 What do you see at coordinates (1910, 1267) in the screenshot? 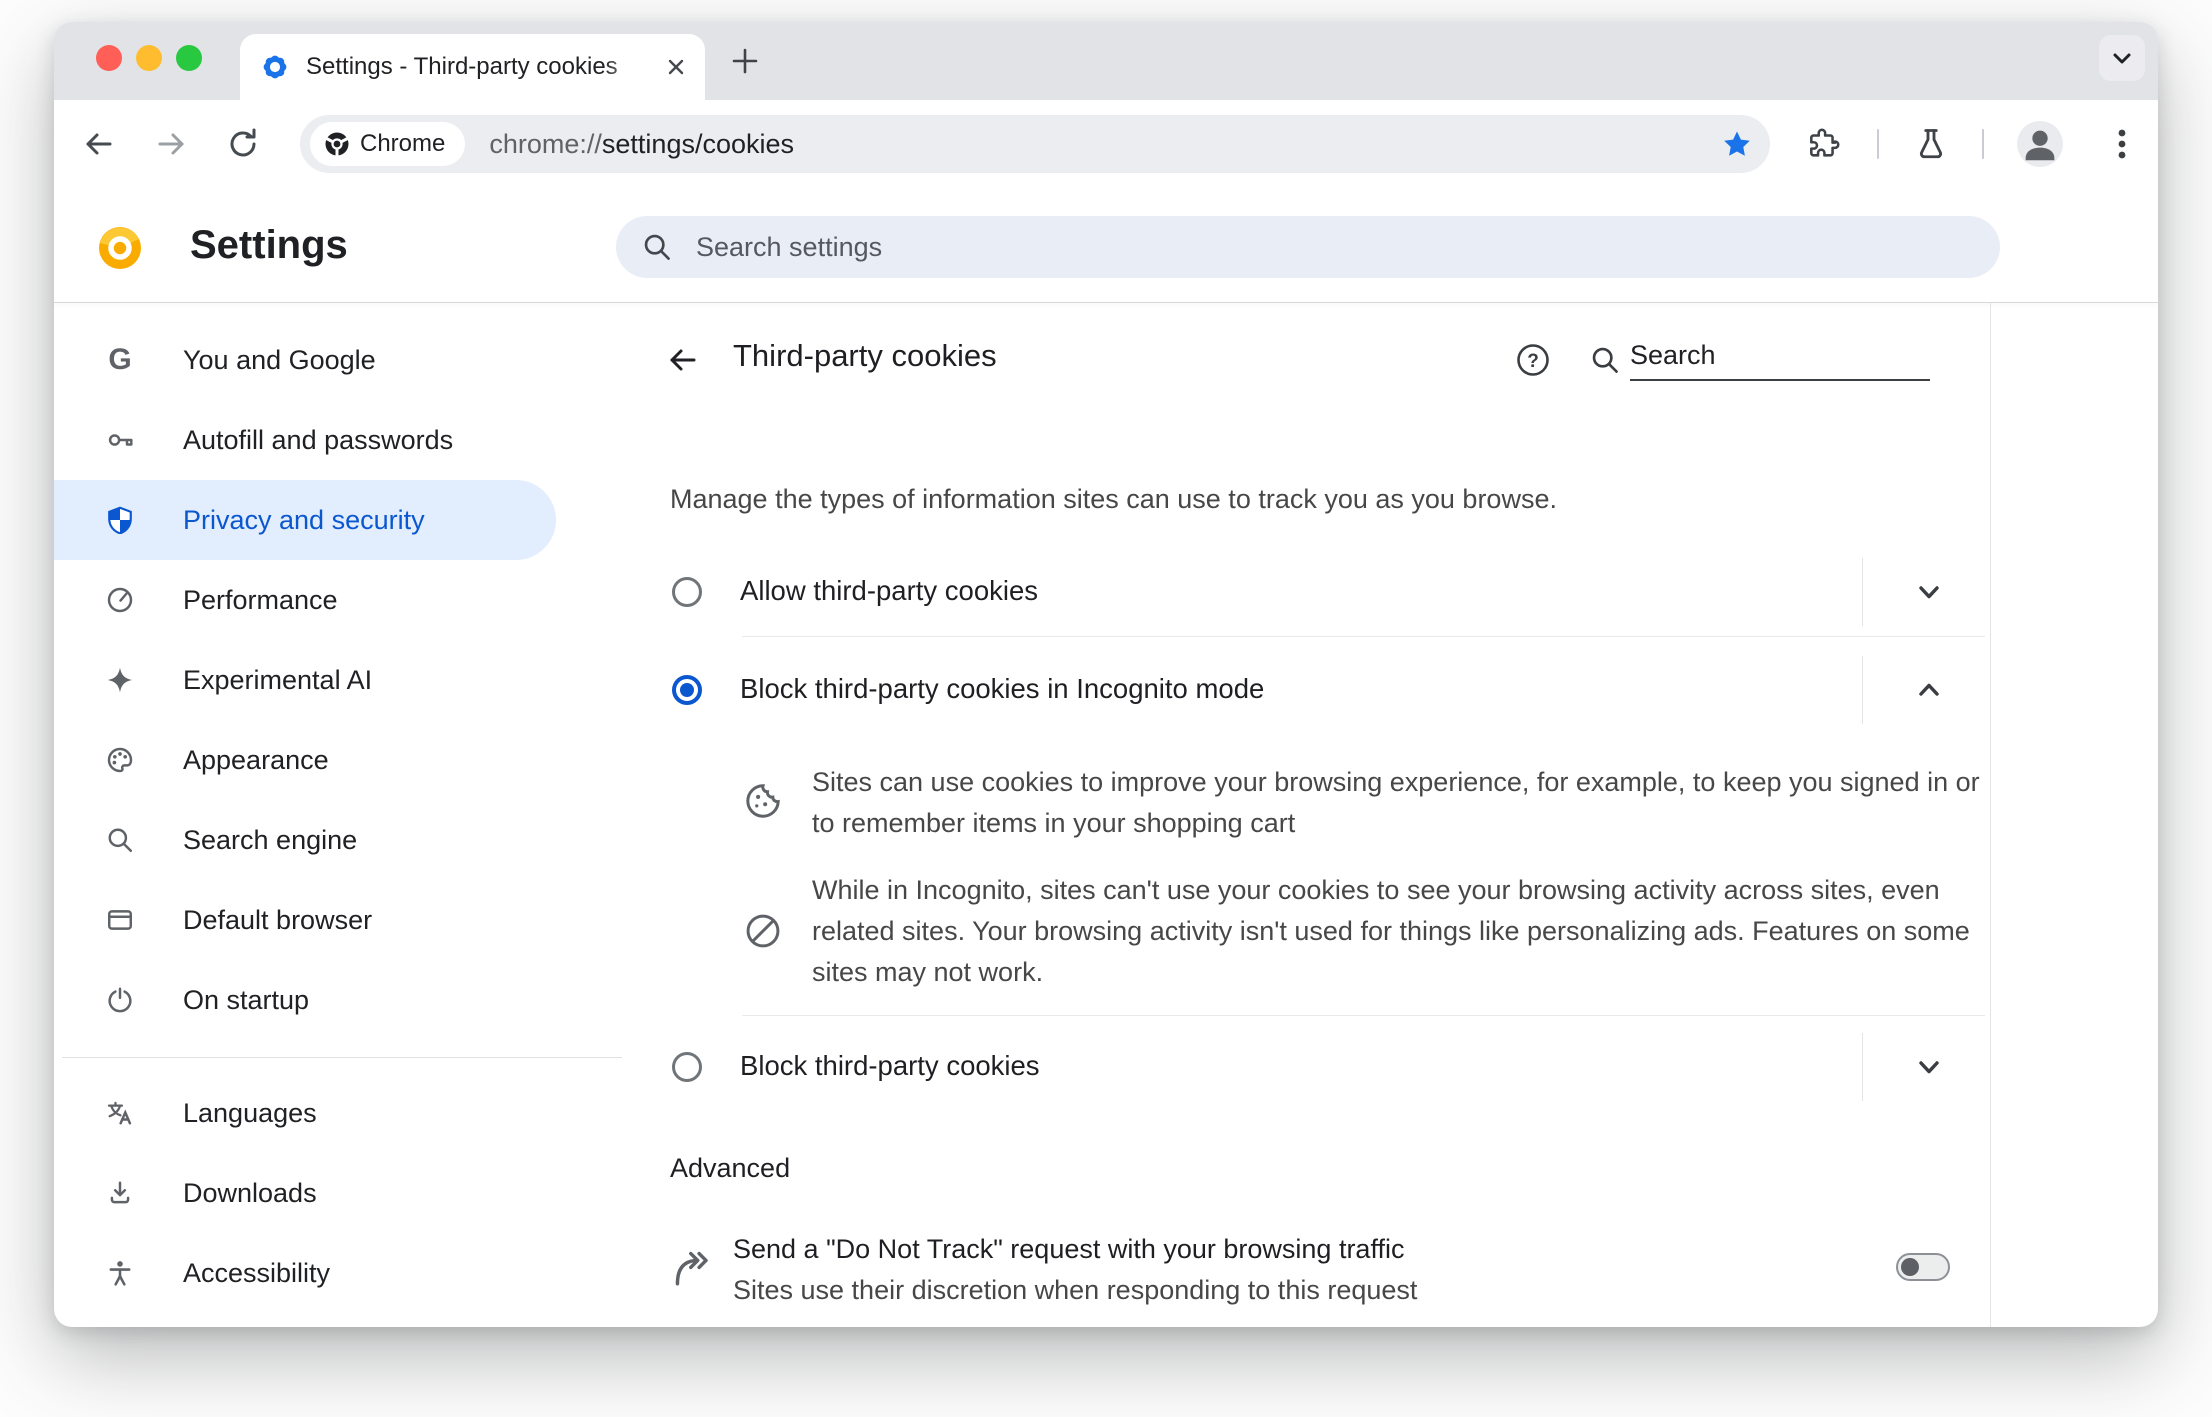
I see `toggle-knob` at bounding box center [1910, 1267].